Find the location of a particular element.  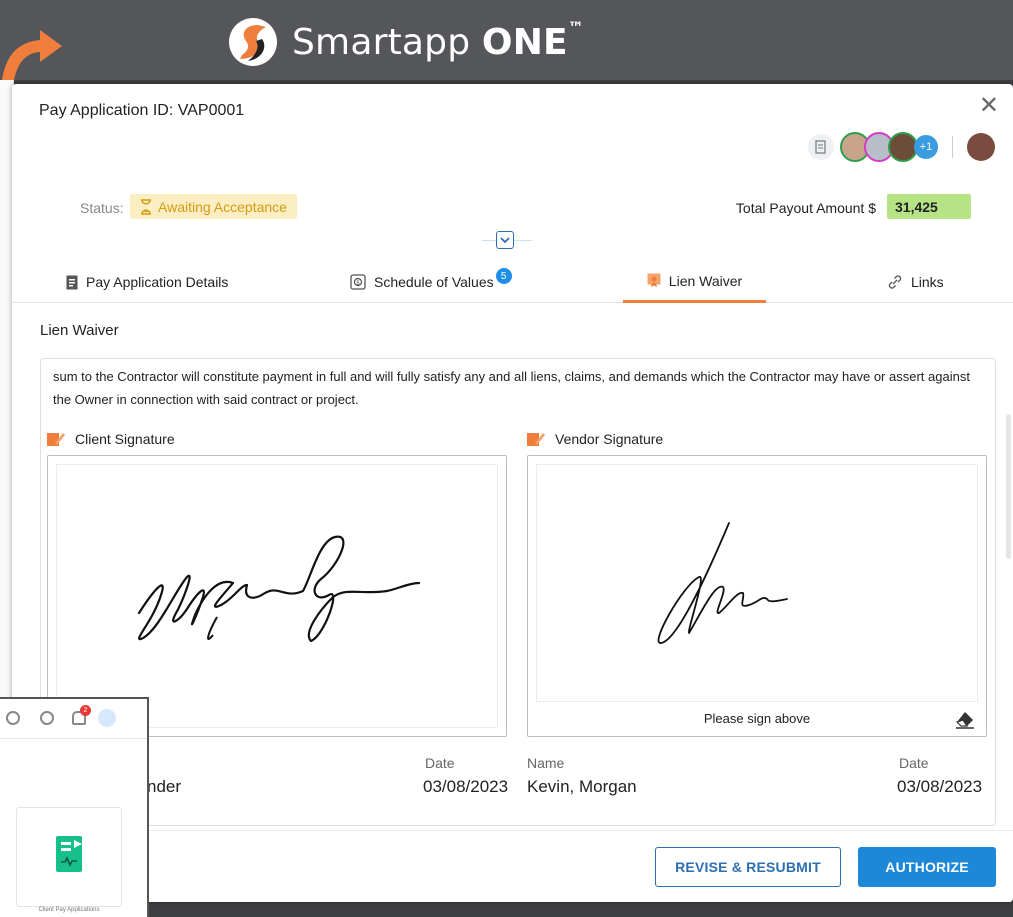

divider is located at coordinates (952, 147).